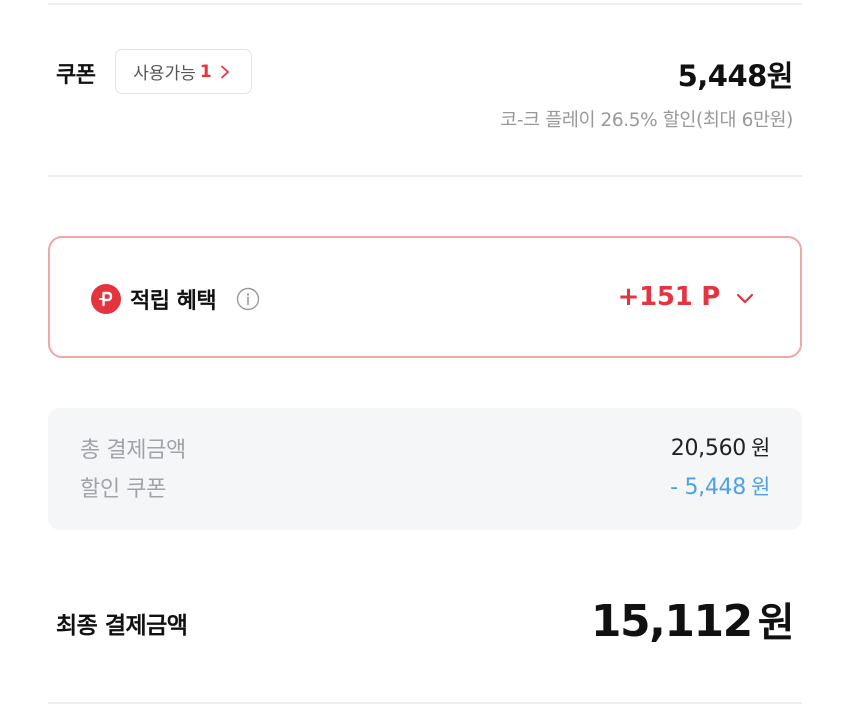  Describe the element at coordinates (133, 450) in the screenshot. I see `total-amount-label: 총 결제금액` at that location.